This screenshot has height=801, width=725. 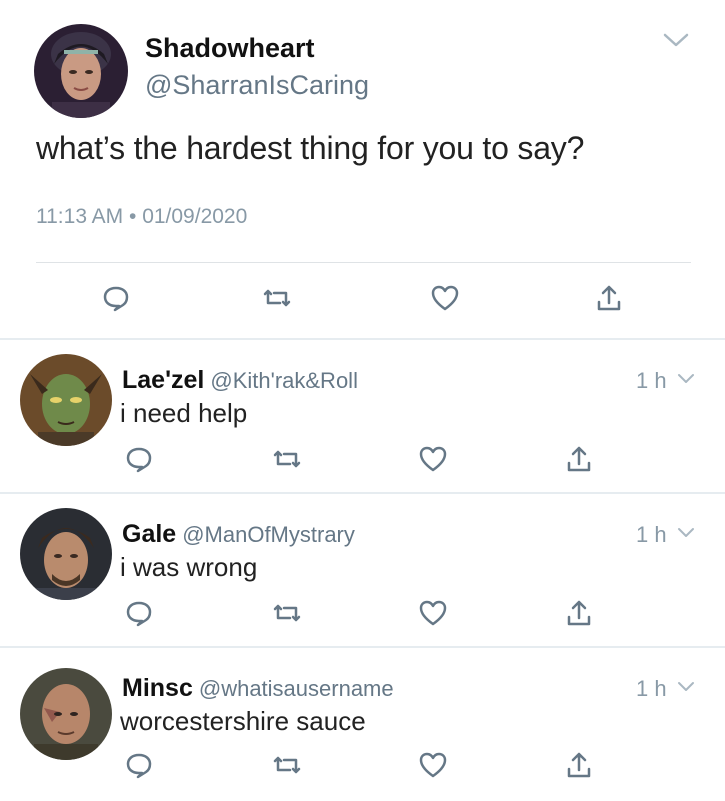 I want to click on avatar-shadowheart, so click(x=81, y=71).